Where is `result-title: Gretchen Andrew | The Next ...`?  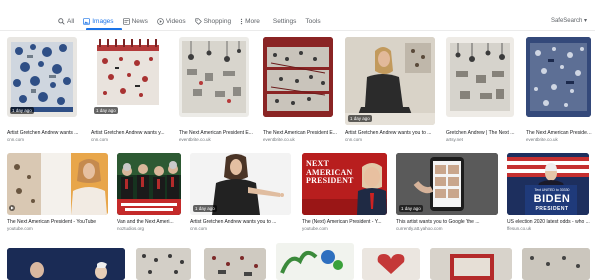
result-title: Gretchen Andrew | The Next ... is located at coordinates (484, 133).